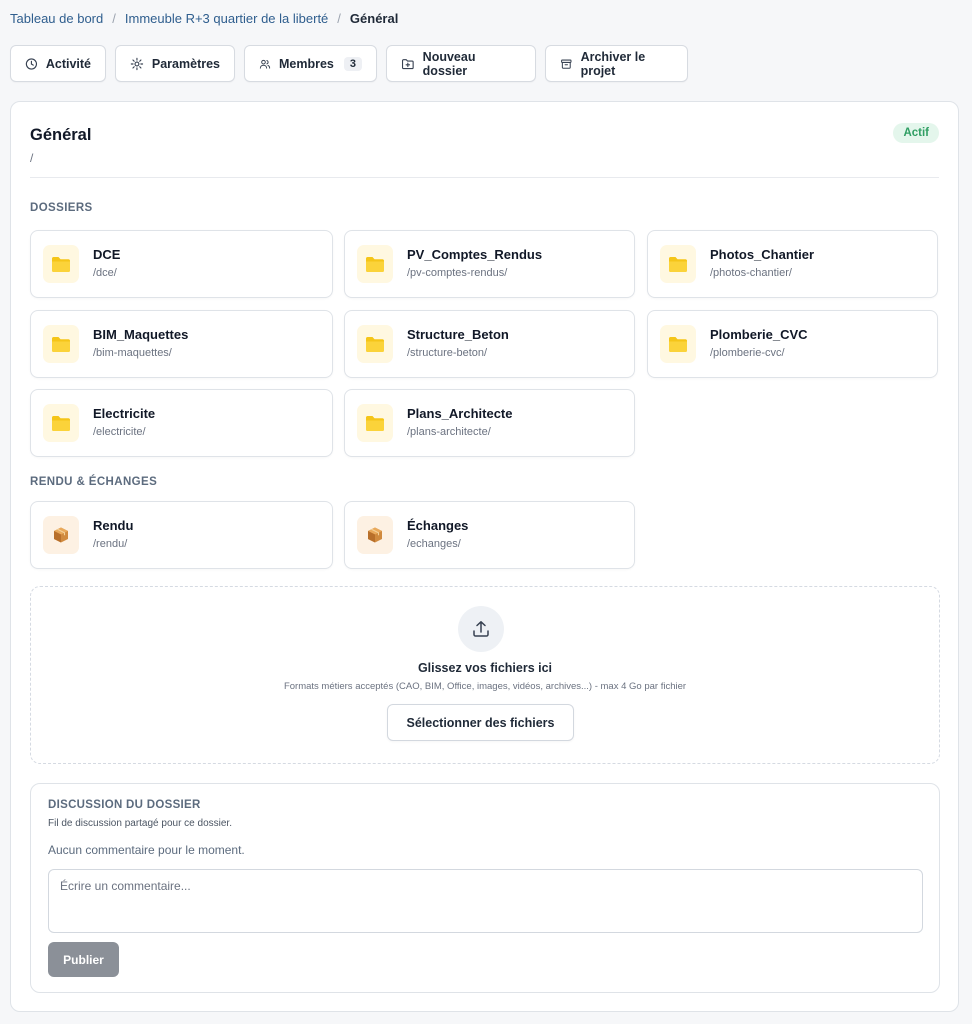 The image size is (972, 1024). Describe the element at coordinates (56, 18) in the screenshot. I see `breadcrumb-link-dashboard: Tableau de bord` at that location.